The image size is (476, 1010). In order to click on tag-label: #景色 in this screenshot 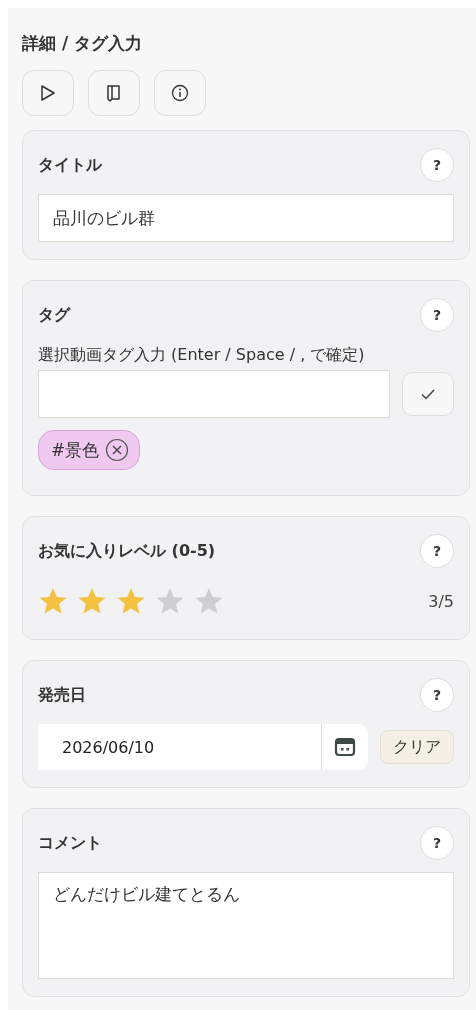, I will do `click(75, 450)`.